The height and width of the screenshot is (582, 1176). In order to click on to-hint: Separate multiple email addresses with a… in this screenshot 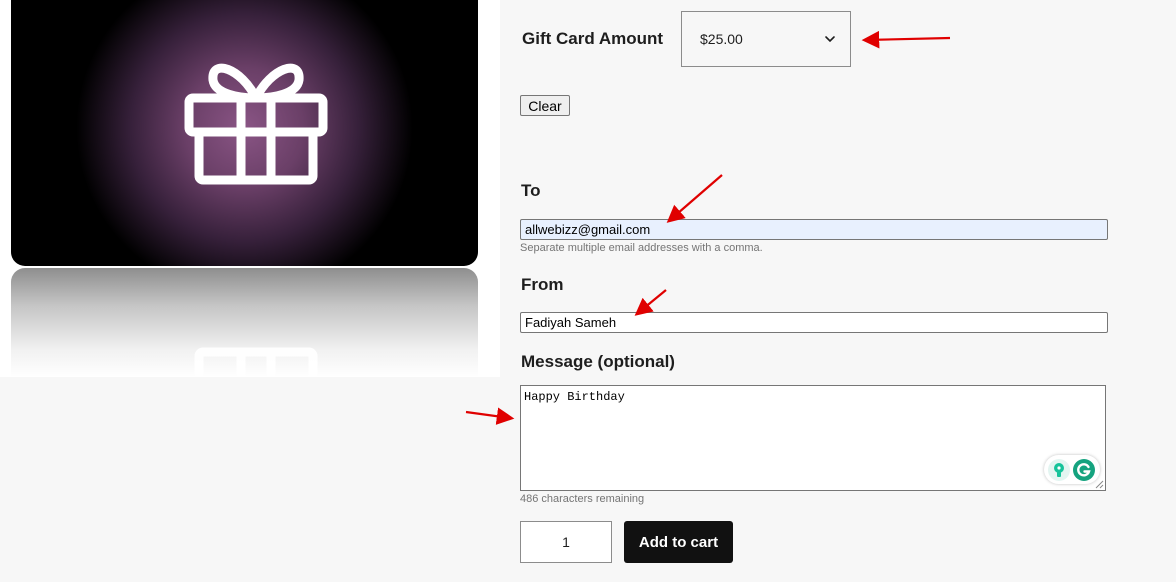, I will do `click(641, 248)`.